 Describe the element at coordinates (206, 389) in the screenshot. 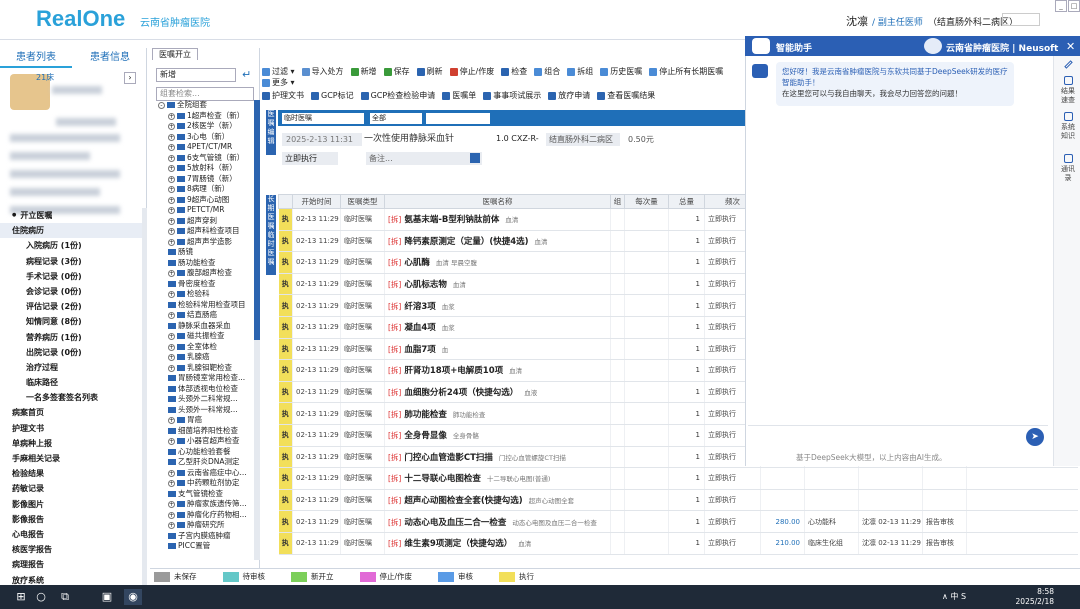

I see `tree-node: 体部透视电位检查` at that location.